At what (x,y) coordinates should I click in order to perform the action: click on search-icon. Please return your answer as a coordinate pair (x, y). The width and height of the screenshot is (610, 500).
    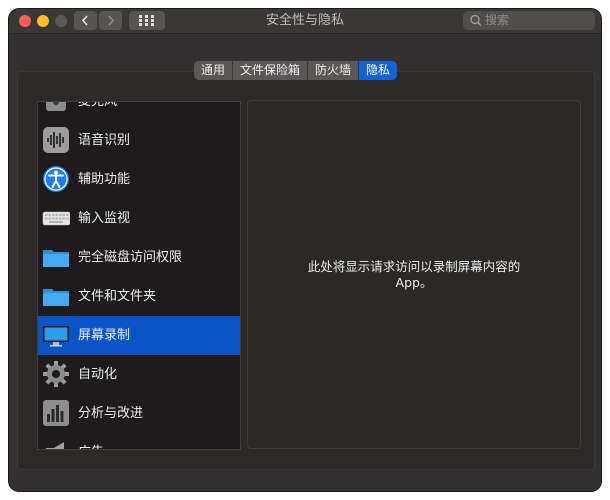
    Looking at the image, I should click on (476, 20).